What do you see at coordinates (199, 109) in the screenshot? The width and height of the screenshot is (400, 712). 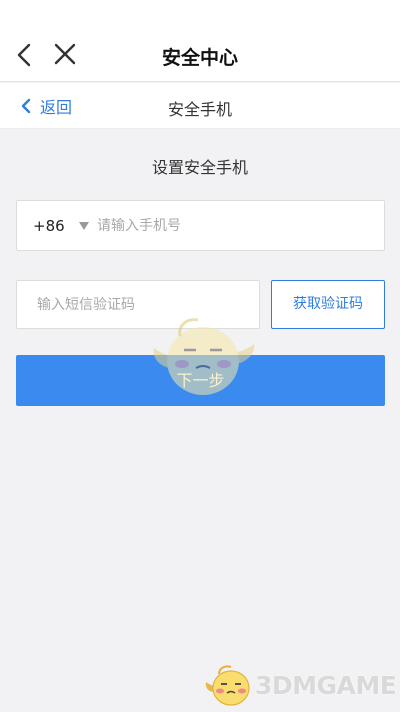 I see `section-title: 安全手机` at bounding box center [199, 109].